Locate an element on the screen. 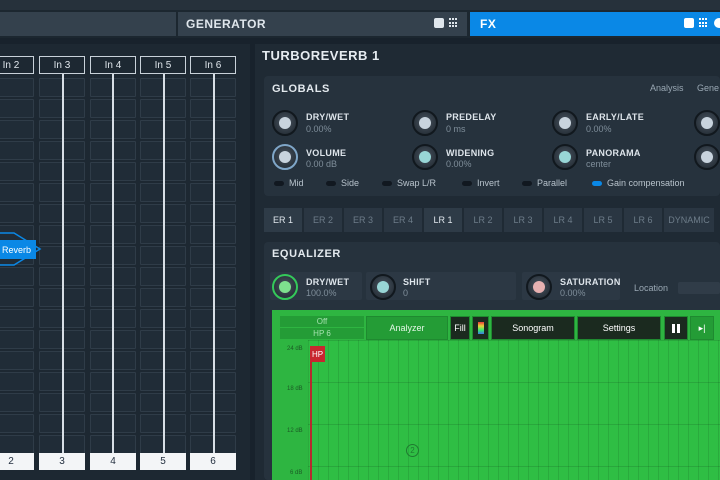  output-label: 4 is located at coordinates (113, 461).